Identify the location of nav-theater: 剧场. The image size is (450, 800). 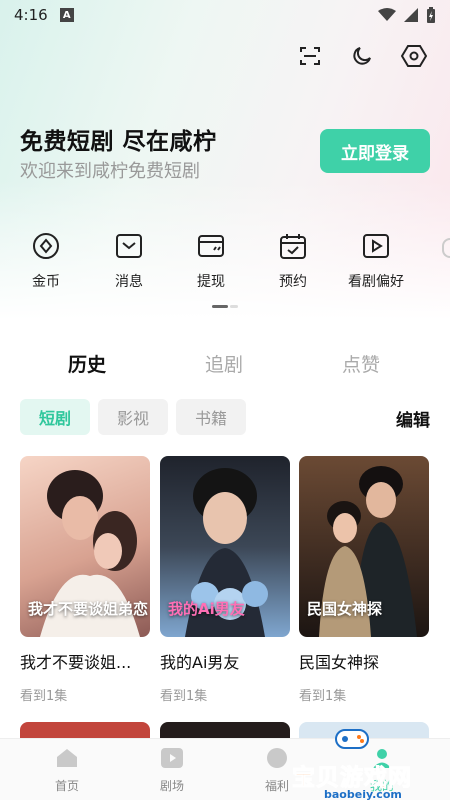
(172, 769).